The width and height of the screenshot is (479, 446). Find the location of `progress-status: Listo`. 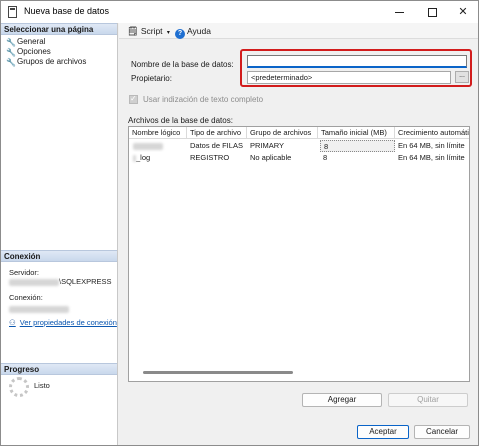

progress-status: Listo is located at coordinates (42, 385).